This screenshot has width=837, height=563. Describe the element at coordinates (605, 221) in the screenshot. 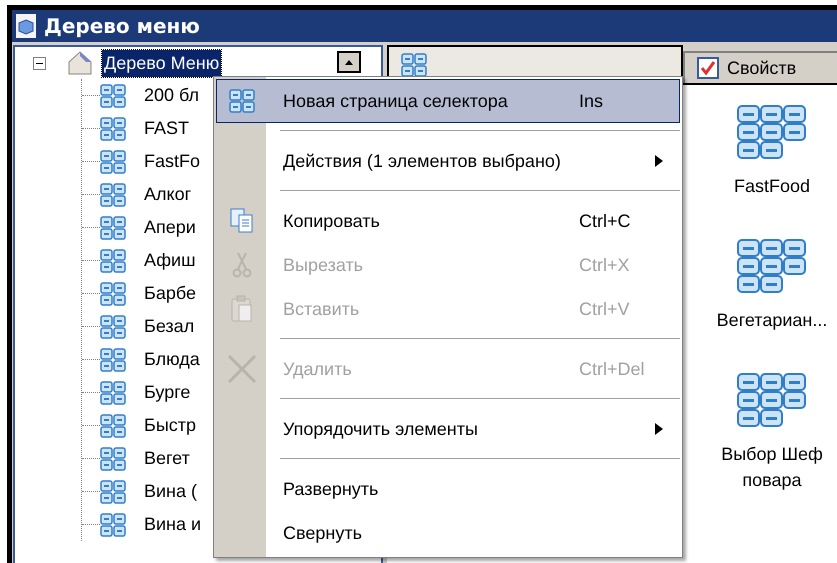

I see `shortcut-text: Ctrl+C` at that location.